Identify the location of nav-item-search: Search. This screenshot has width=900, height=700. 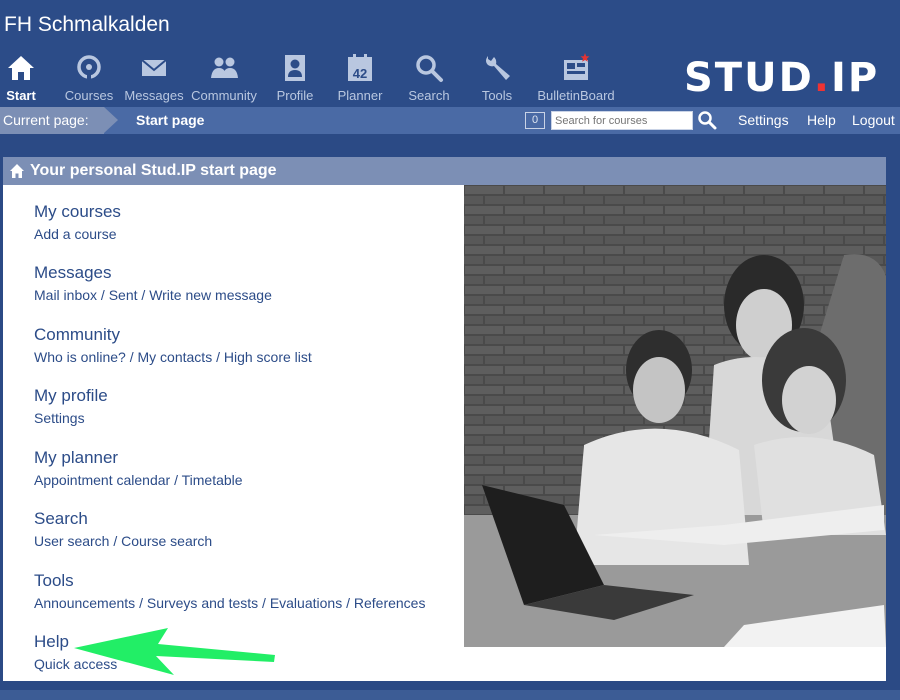
(429, 78).